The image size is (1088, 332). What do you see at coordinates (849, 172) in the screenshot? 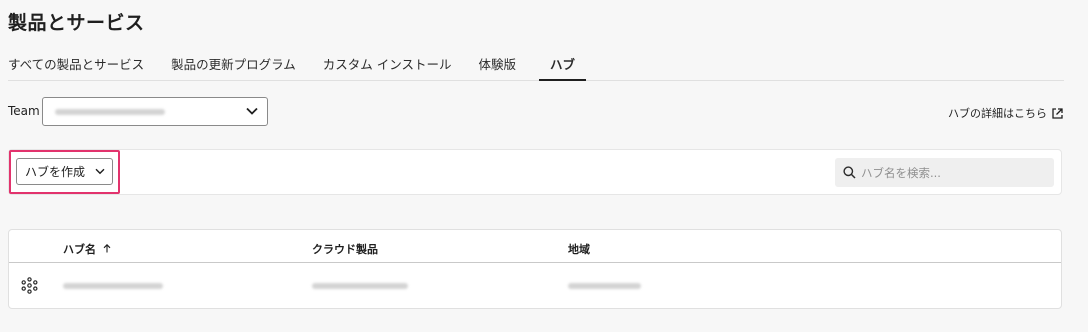
I see `search-icon` at bounding box center [849, 172].